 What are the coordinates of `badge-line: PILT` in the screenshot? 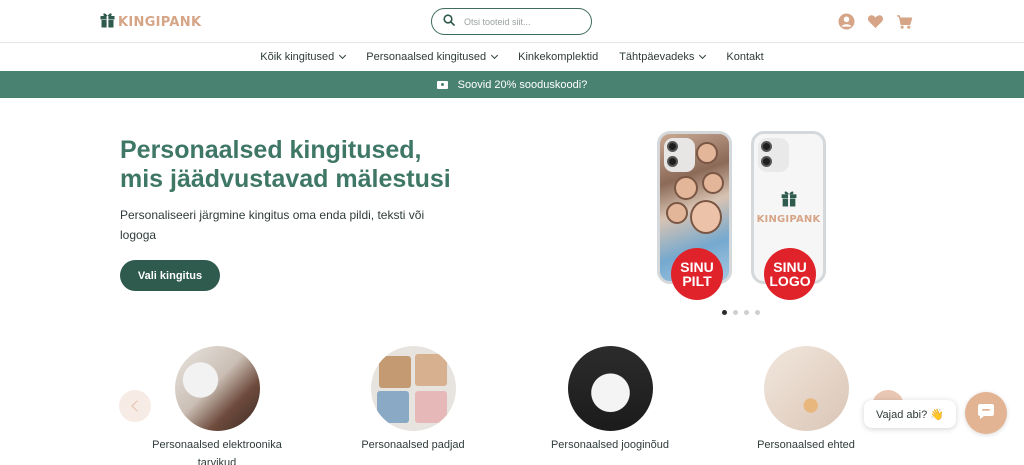 It's located at (697, 281).